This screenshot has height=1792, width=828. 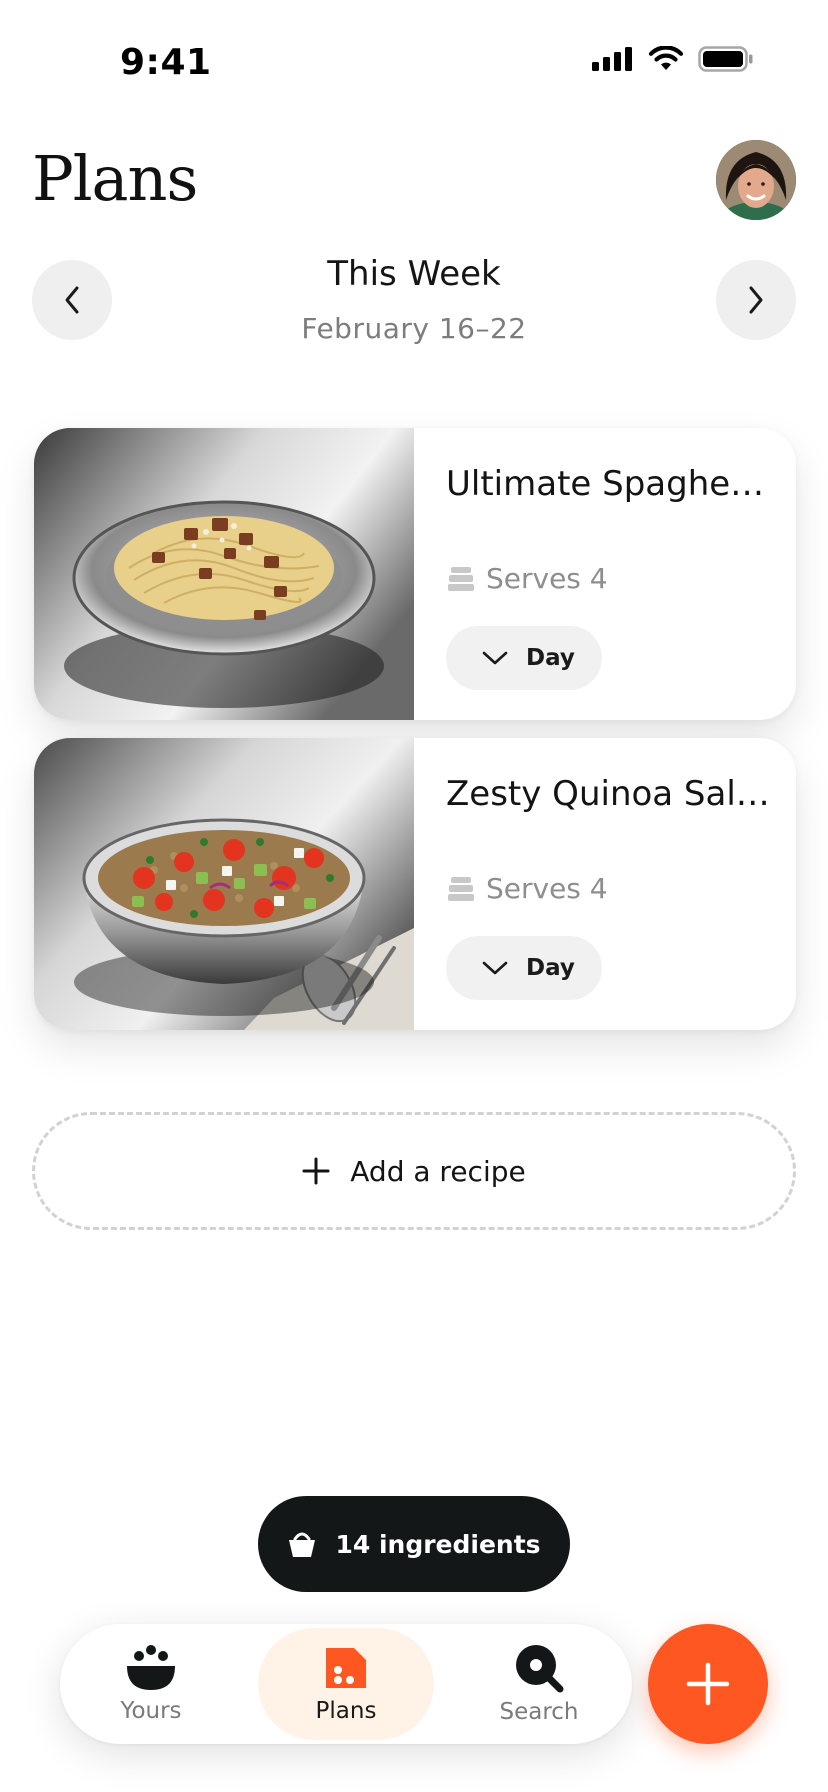 I want to click on add-recipe-button: Add a recipe, so click(x=414, y=1171).